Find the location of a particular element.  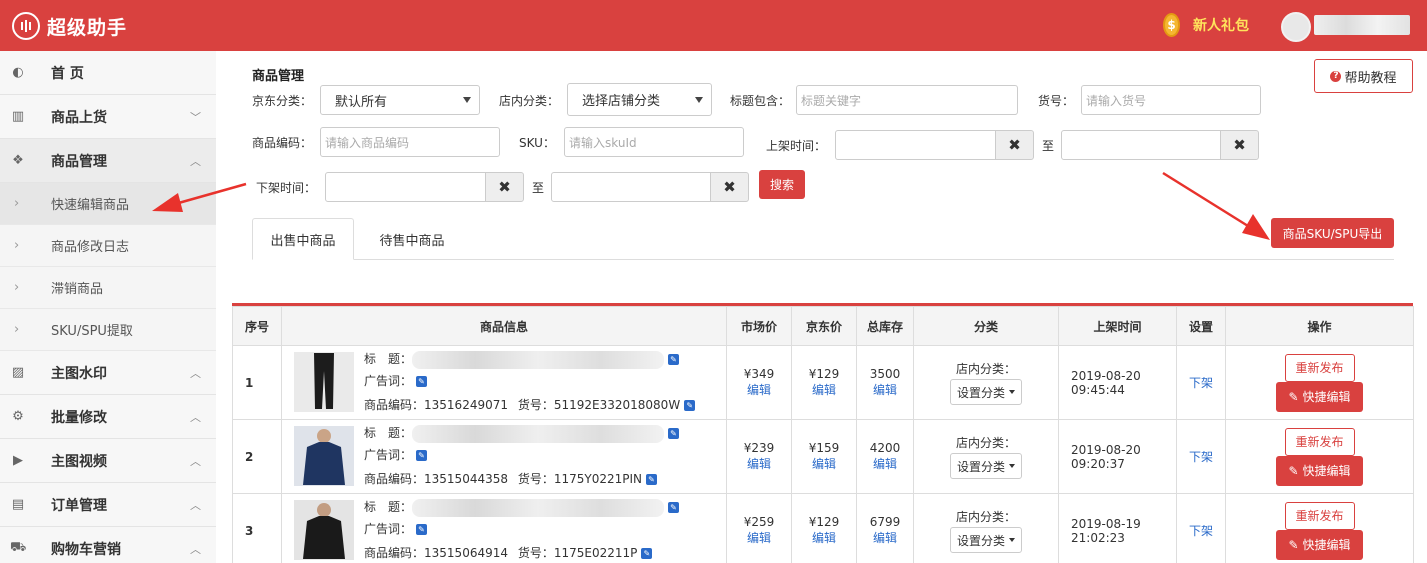

export-sku-spu-button: 商品SKU/SPU导出 is located at coordinates (1332, 233).